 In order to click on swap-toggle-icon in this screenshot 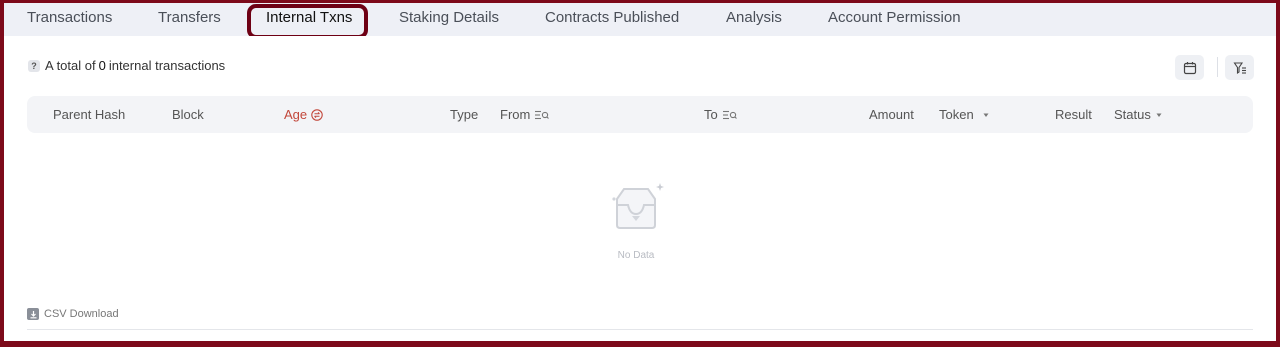, I will do `click(317, 114)`.